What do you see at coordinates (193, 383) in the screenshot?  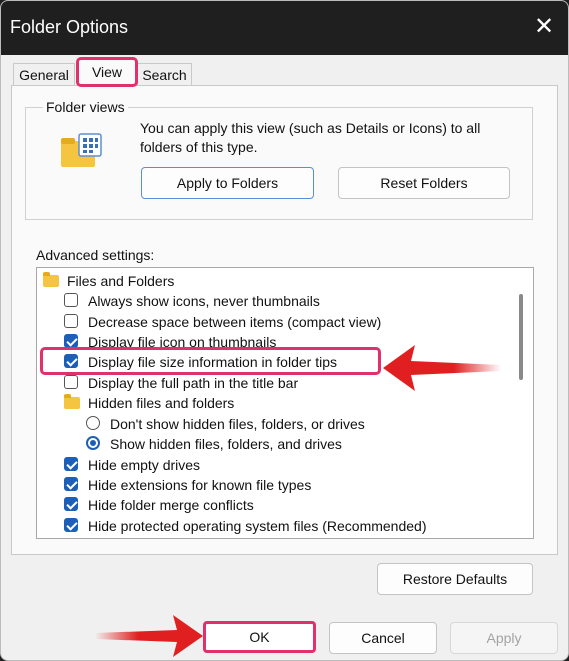 I see `setting-label: Display the full path in the title bar` at bounding box center [193, 383].